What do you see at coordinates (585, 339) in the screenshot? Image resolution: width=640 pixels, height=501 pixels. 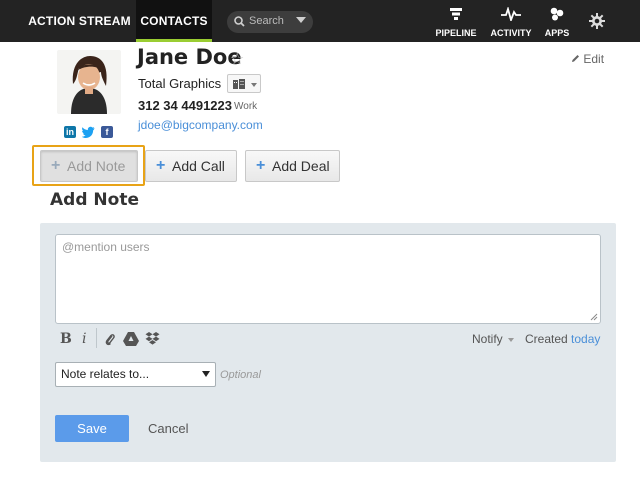 I see `created-date-link: today` at bounding box center [585, 339].